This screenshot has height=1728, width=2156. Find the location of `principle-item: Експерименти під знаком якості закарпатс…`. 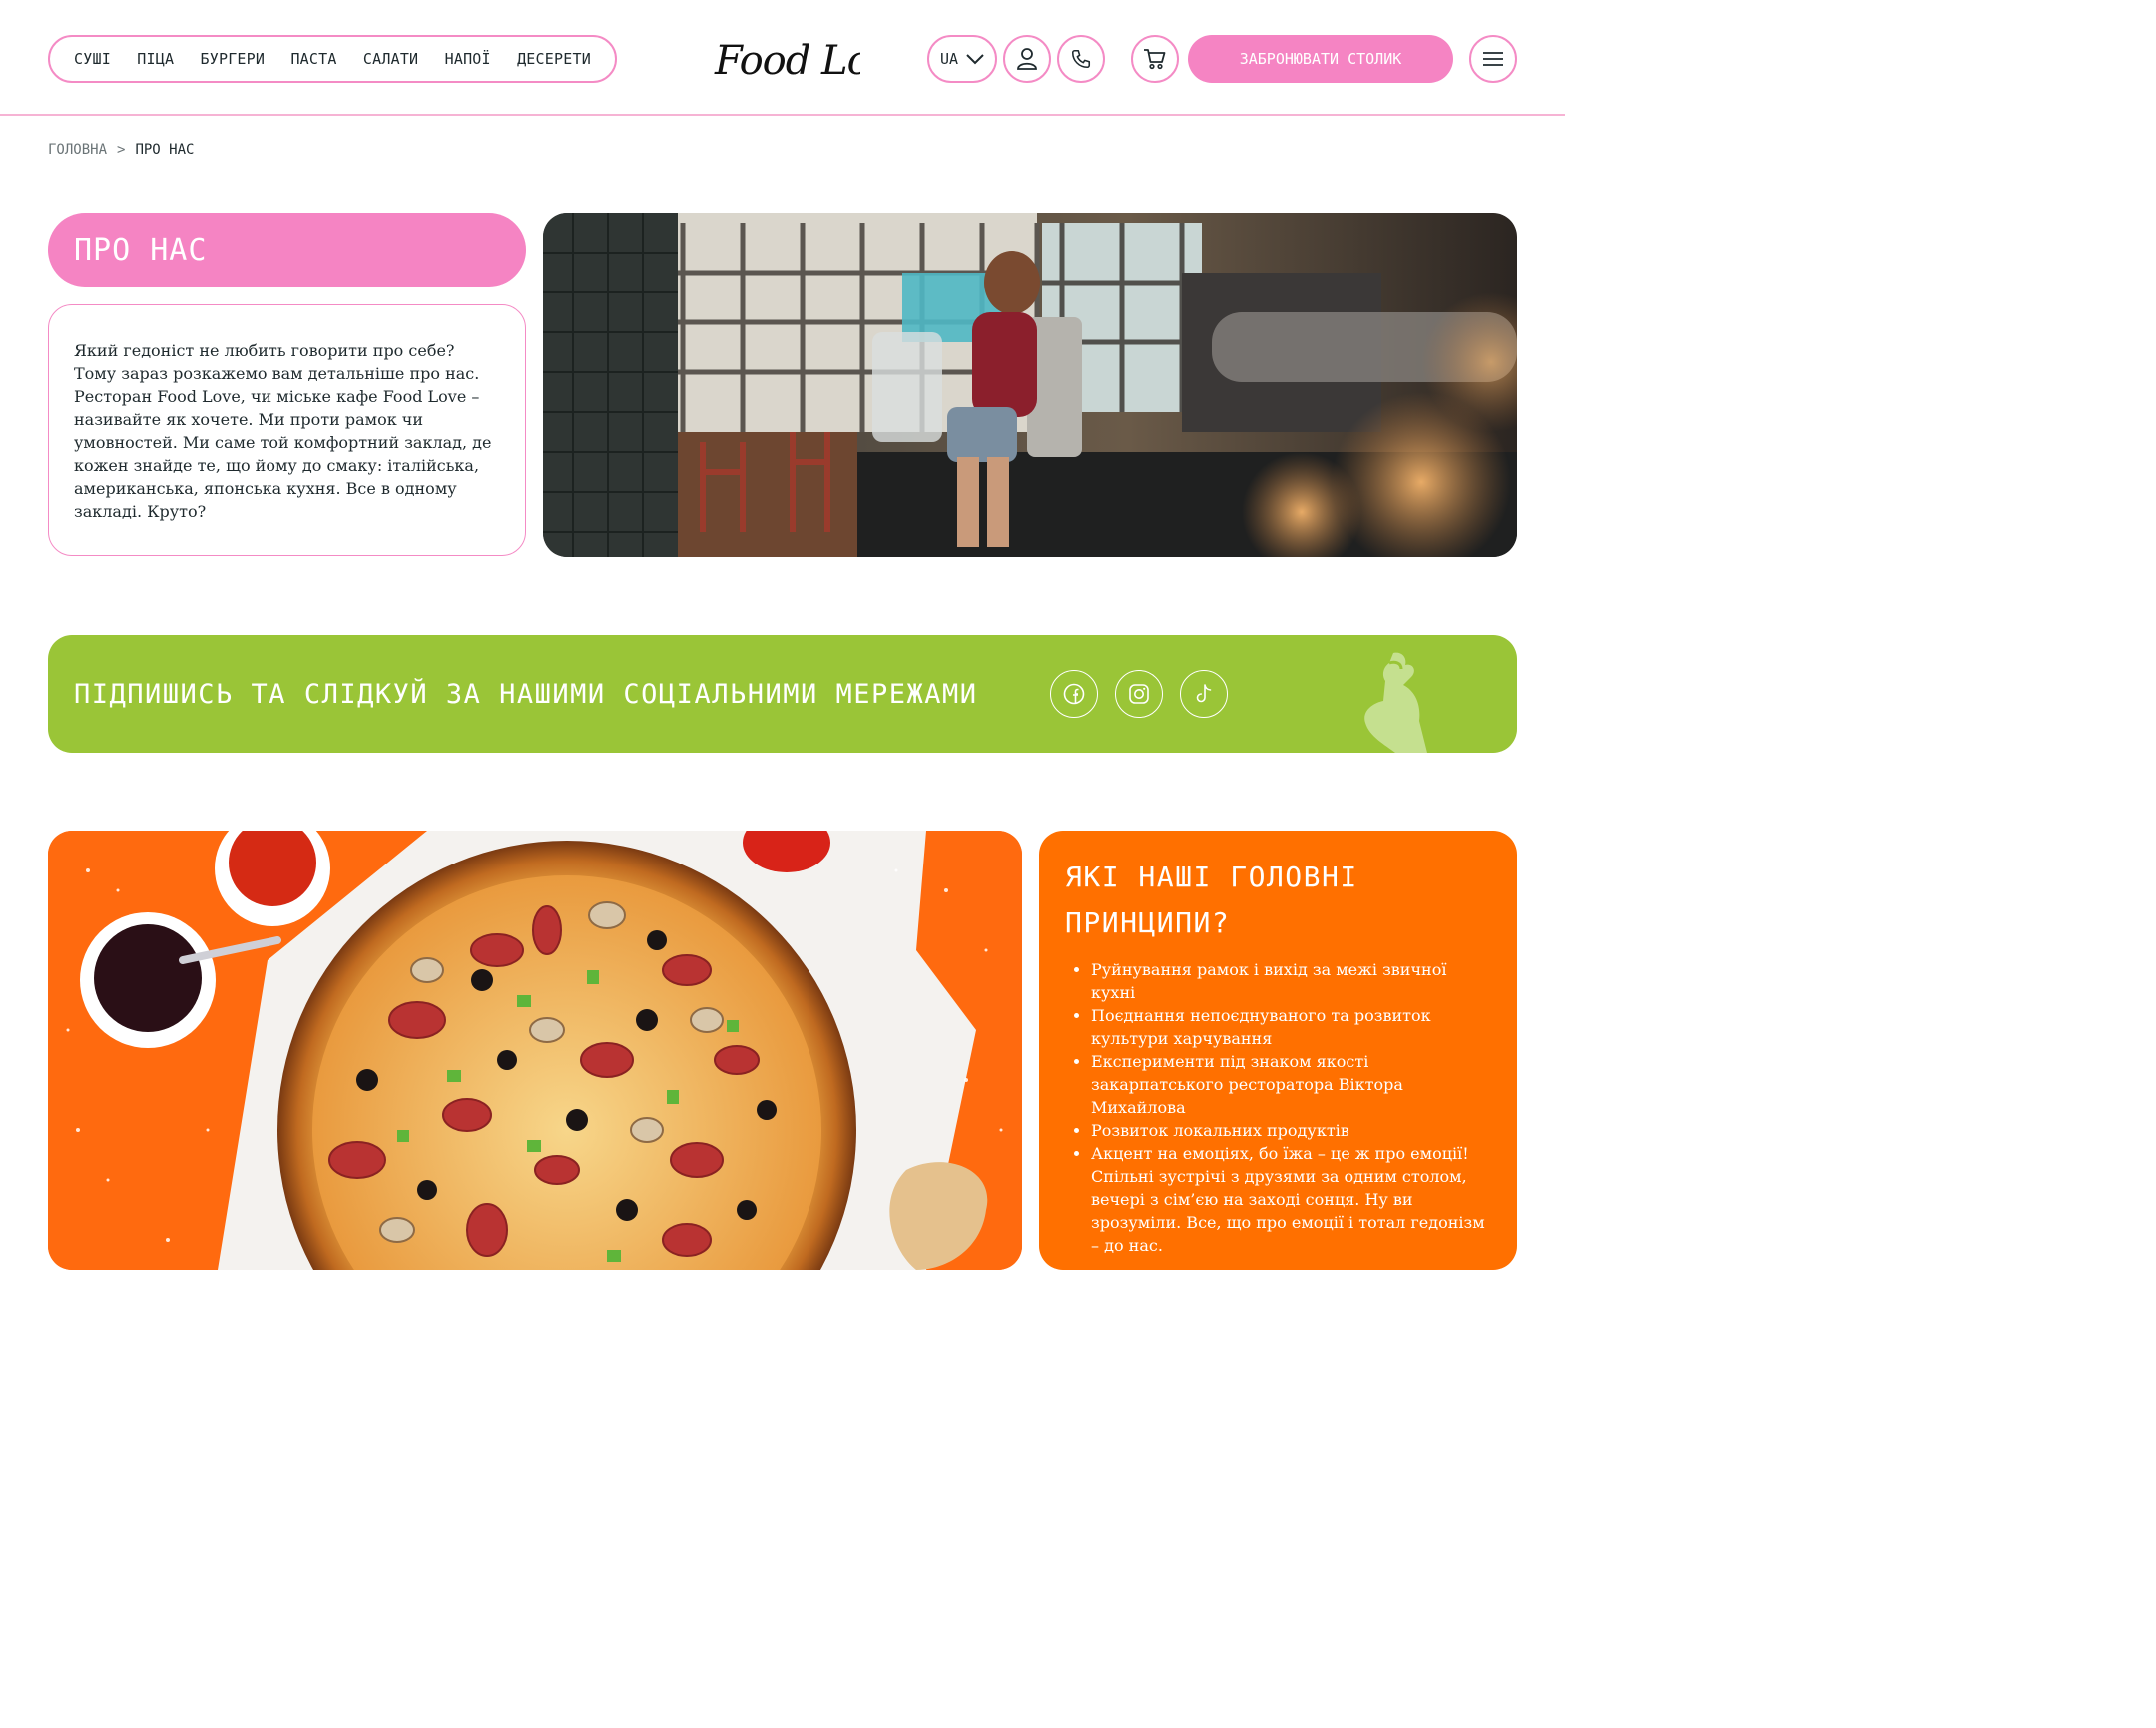

principle-item: Експерименти під знаком якості закарпатс… is located at coordinates (1291, 1084).